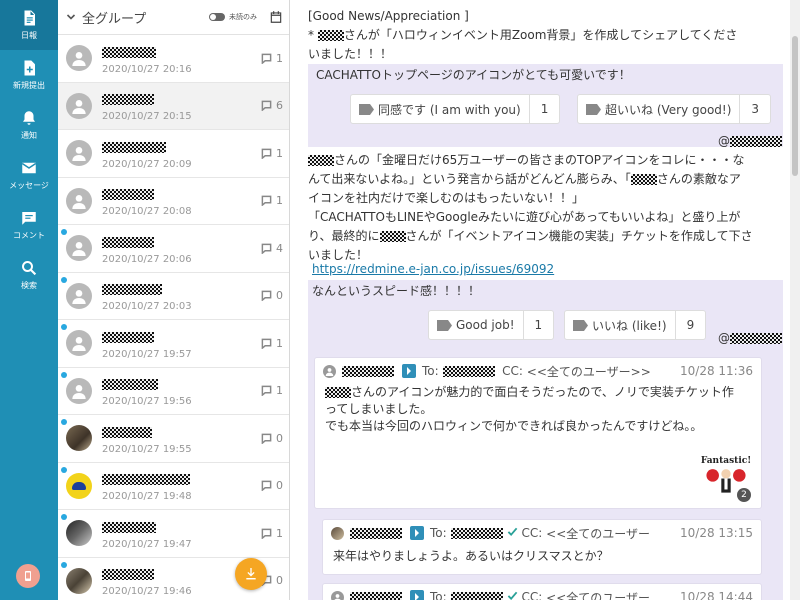 This screenshot has width=800, height=600. I want to click on nav-new-submit: 新規提出, so click(29, 75).